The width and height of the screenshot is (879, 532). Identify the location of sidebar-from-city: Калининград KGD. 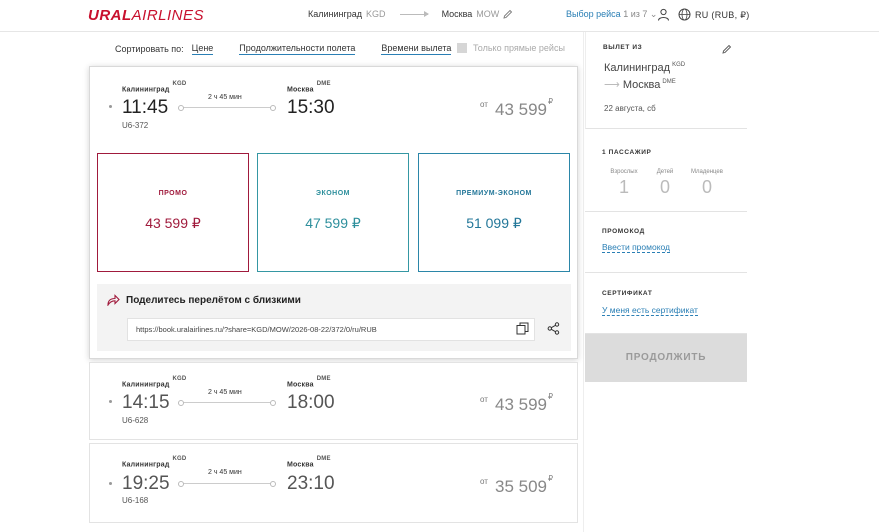
(645, 68).